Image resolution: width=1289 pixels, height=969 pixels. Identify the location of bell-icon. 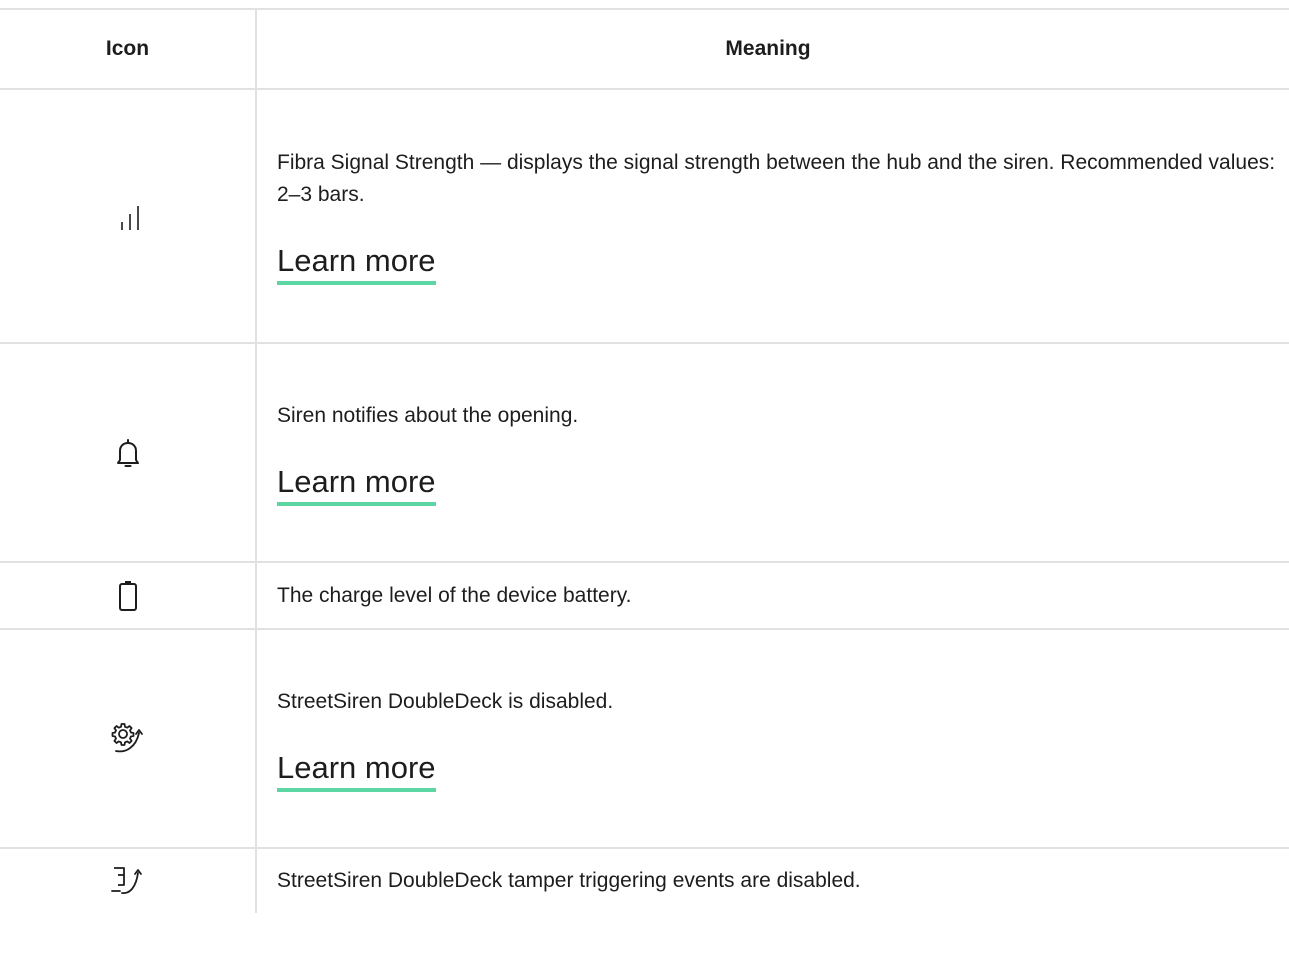
(128, 453).